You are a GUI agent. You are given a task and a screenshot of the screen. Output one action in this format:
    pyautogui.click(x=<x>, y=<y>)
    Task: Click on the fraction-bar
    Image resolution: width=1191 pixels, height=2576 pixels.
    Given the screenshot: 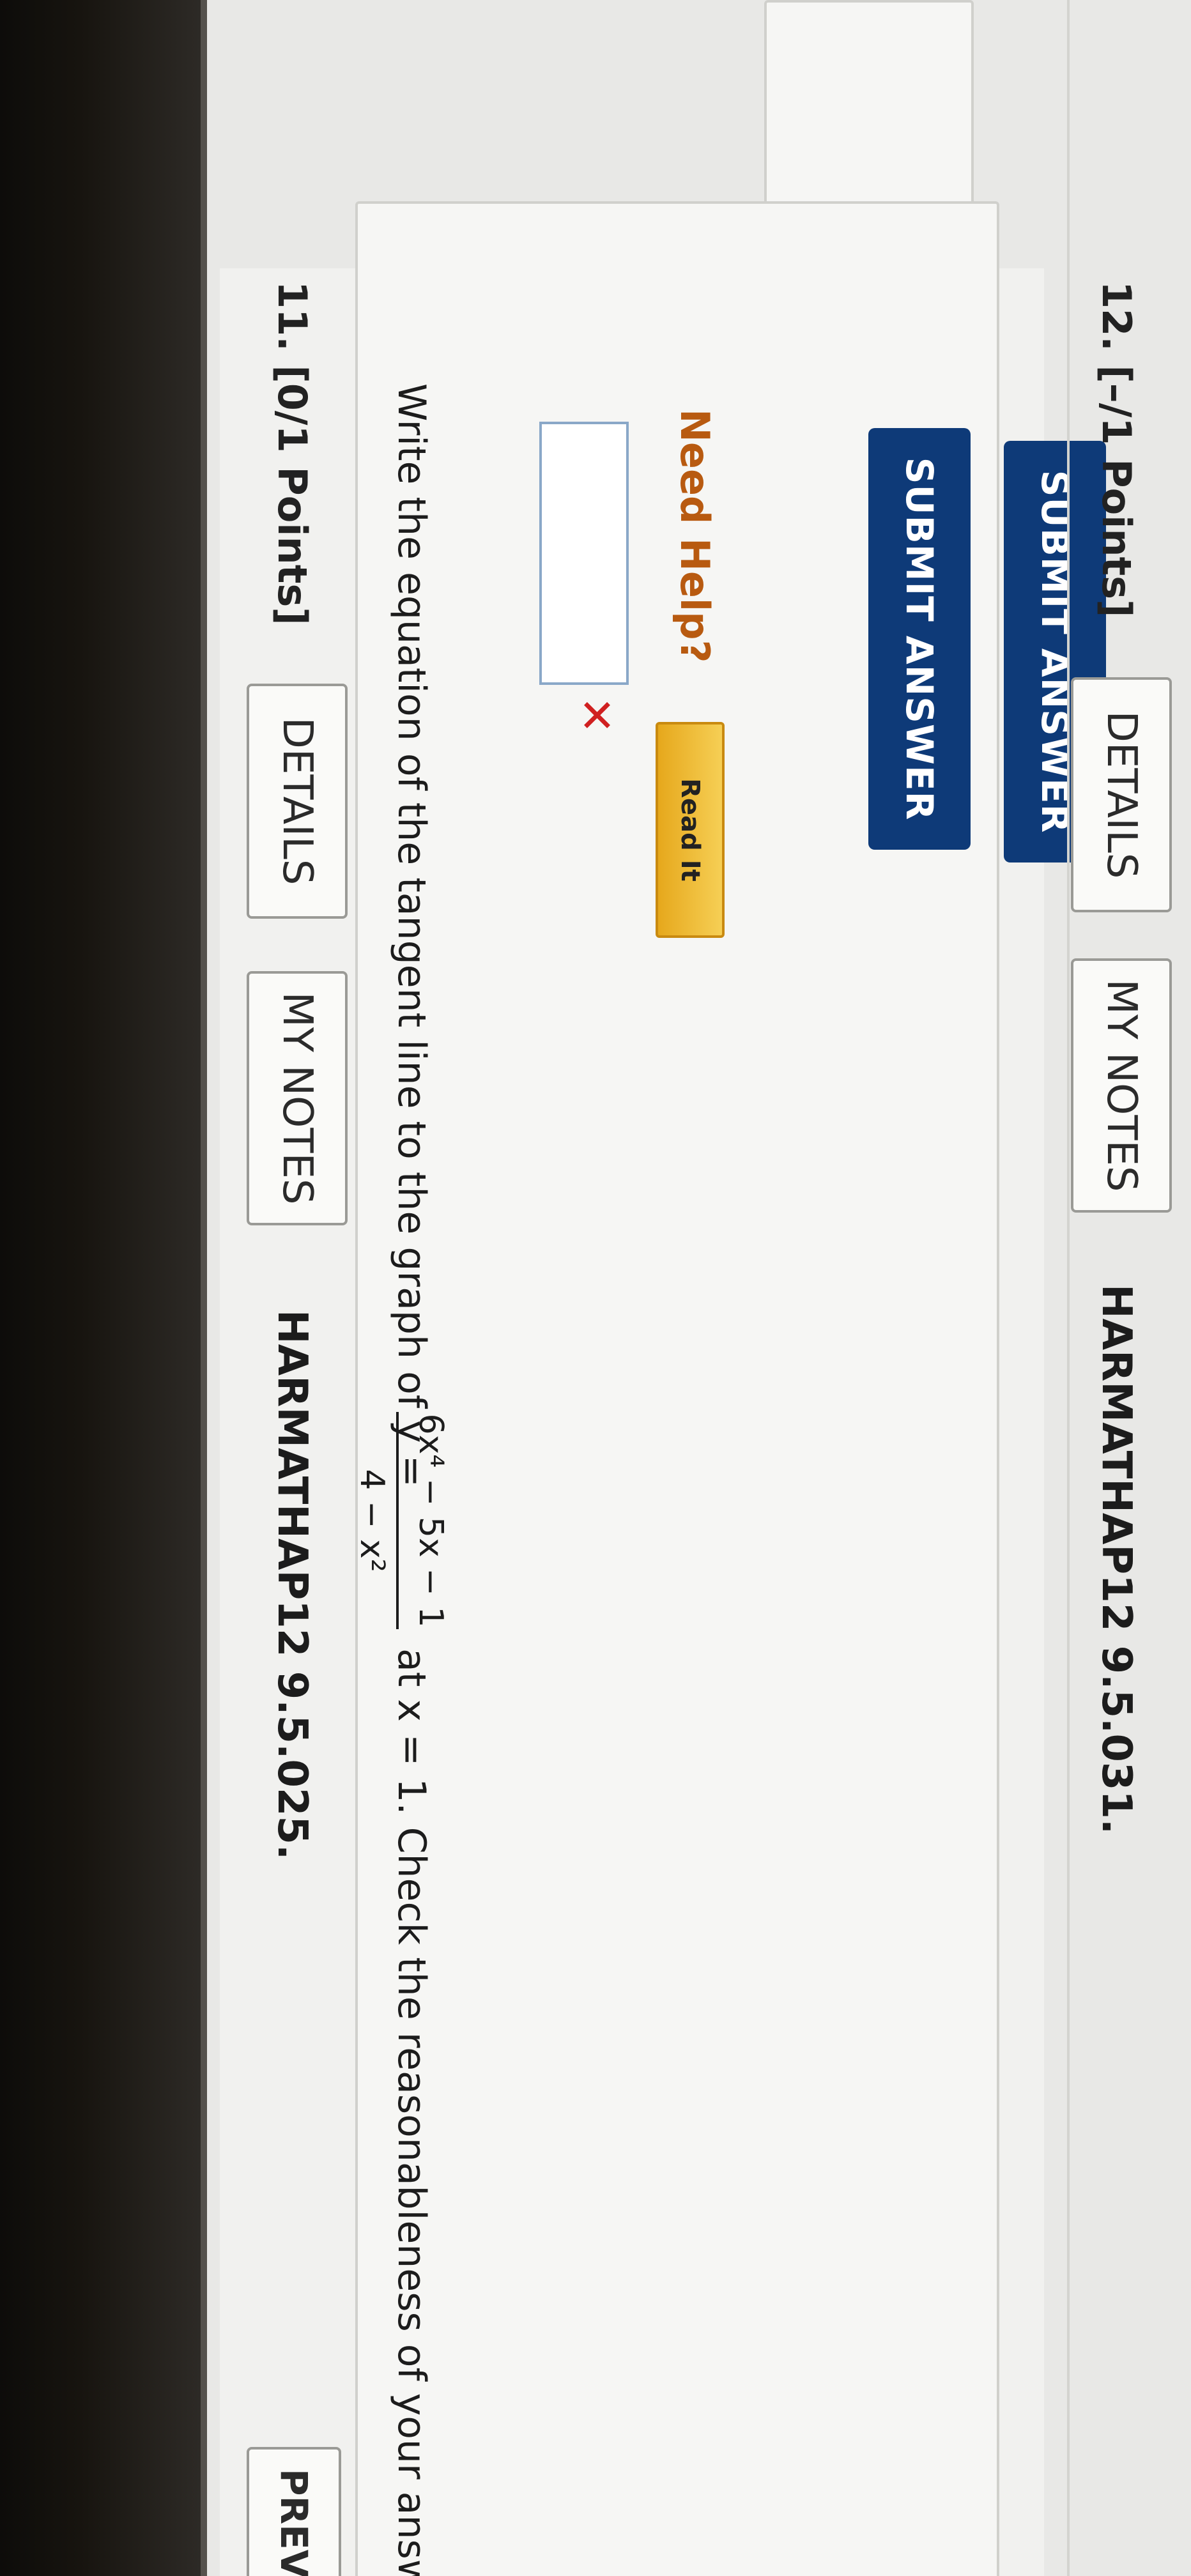 What is the action you would take?
    pyautogui.click(x=397, y=1520)
    